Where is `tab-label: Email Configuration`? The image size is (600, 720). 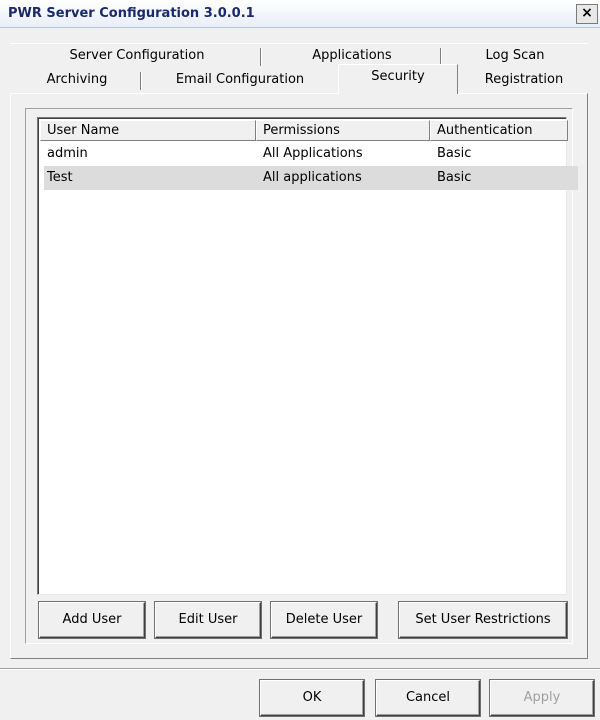
tab-label: Email Configuration is located at coordinates (240, 79).